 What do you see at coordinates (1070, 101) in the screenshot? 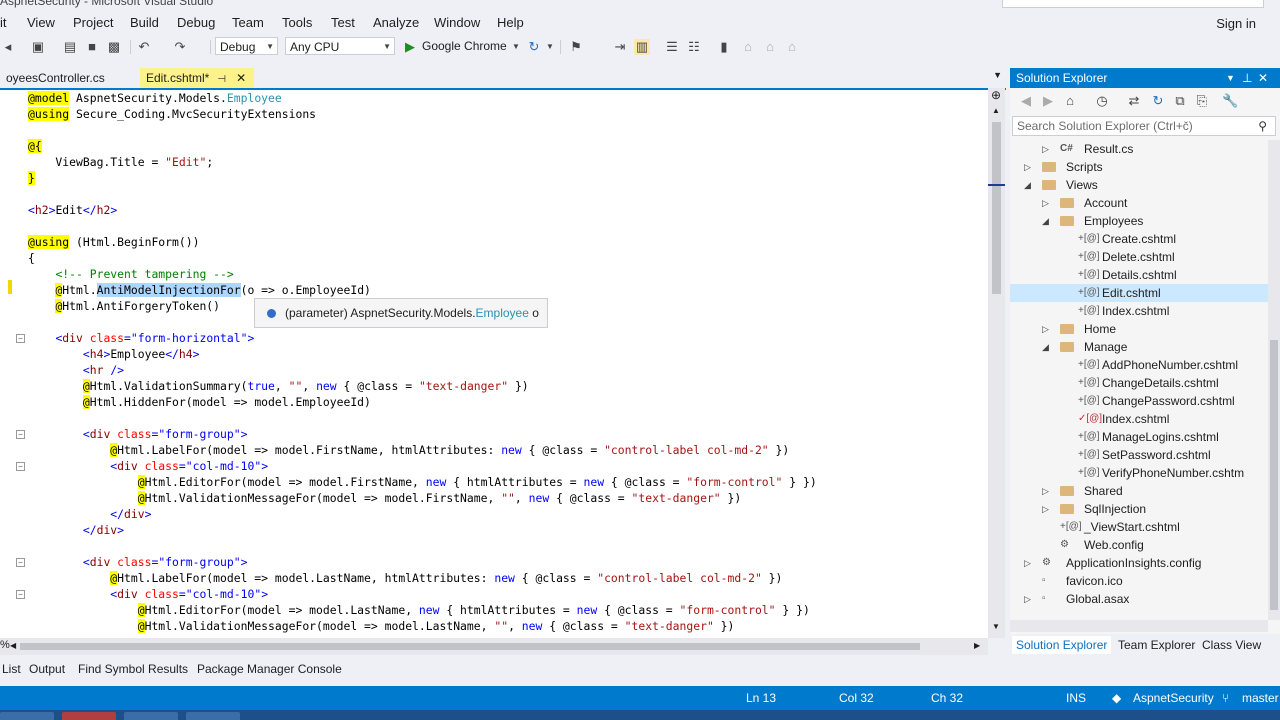
I see `home-icon: ⌂` at bounding box center [1070, 101].